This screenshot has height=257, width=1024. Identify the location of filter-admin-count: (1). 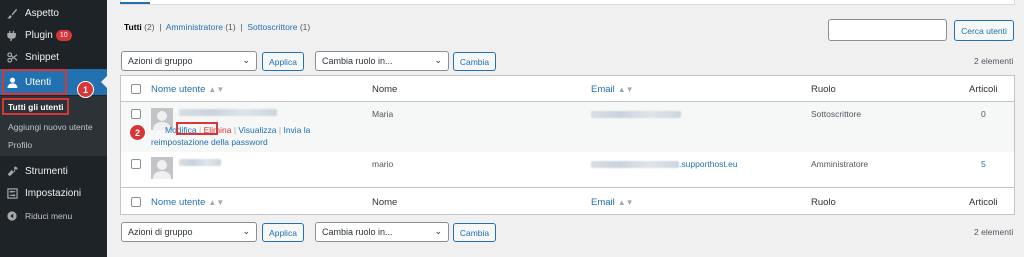
(230, 27).